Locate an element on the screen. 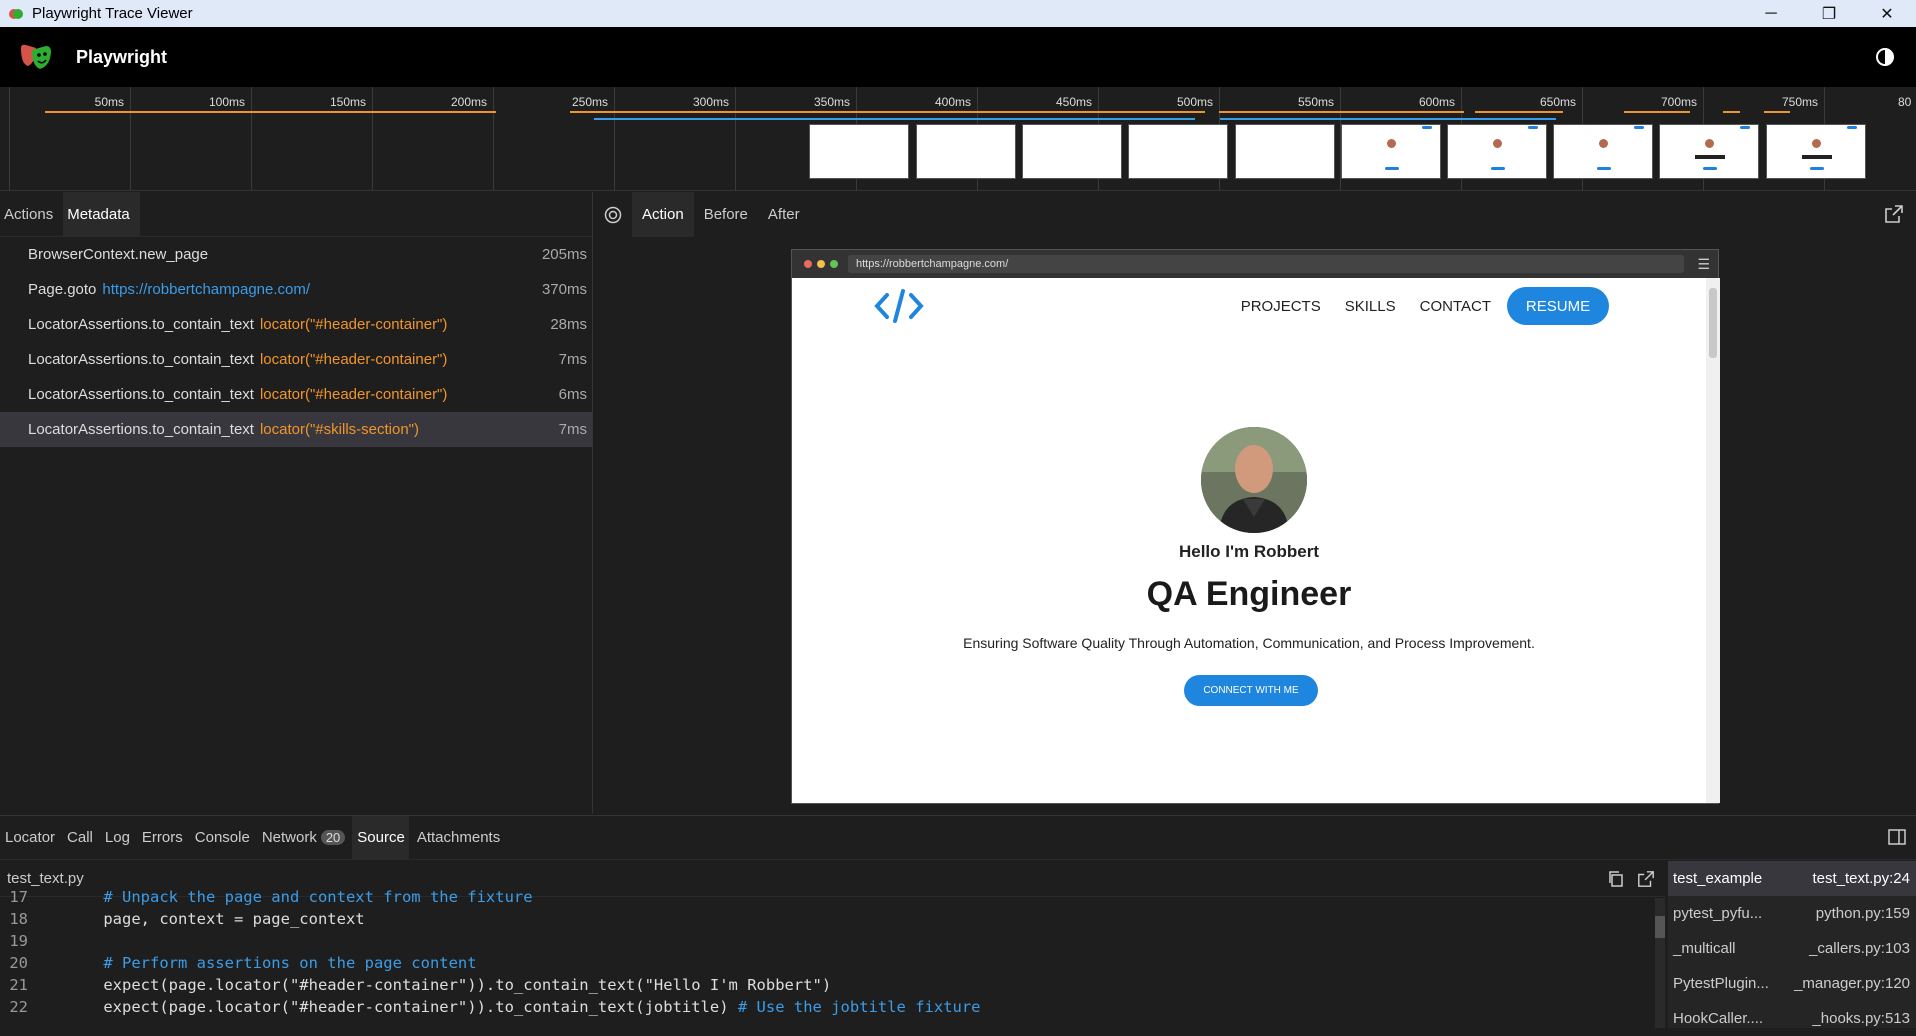  maximize-button: ❐ is located at coordinates (1829, 13).